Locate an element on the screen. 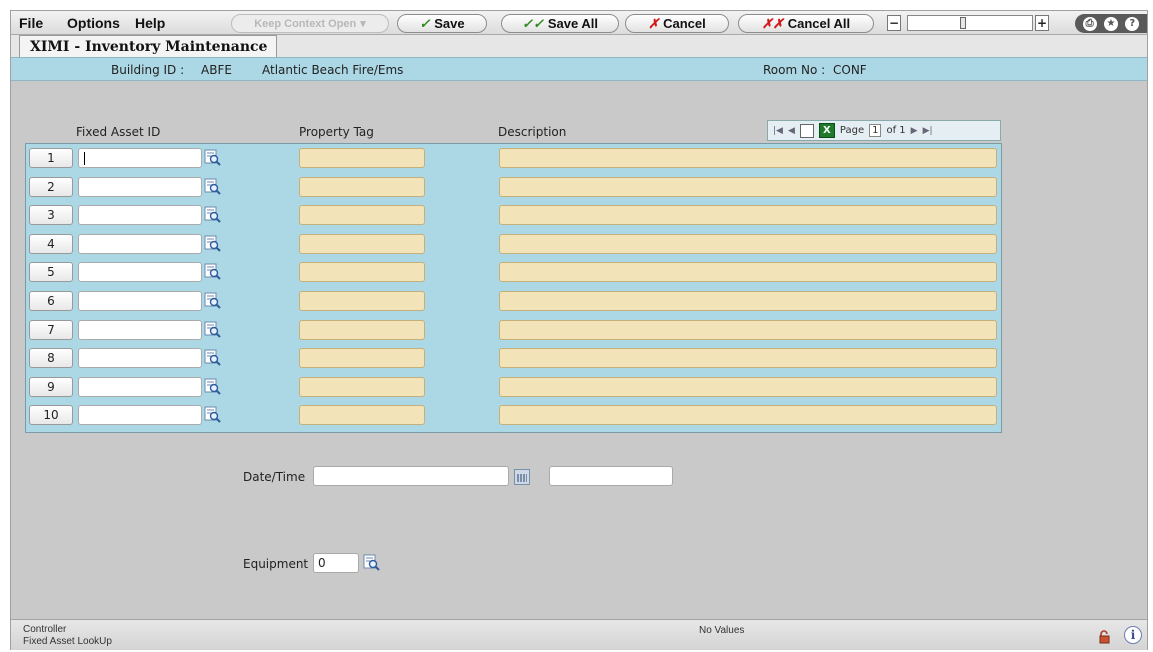  next-page-icon: ▶ is located at coordinates (914, 131).